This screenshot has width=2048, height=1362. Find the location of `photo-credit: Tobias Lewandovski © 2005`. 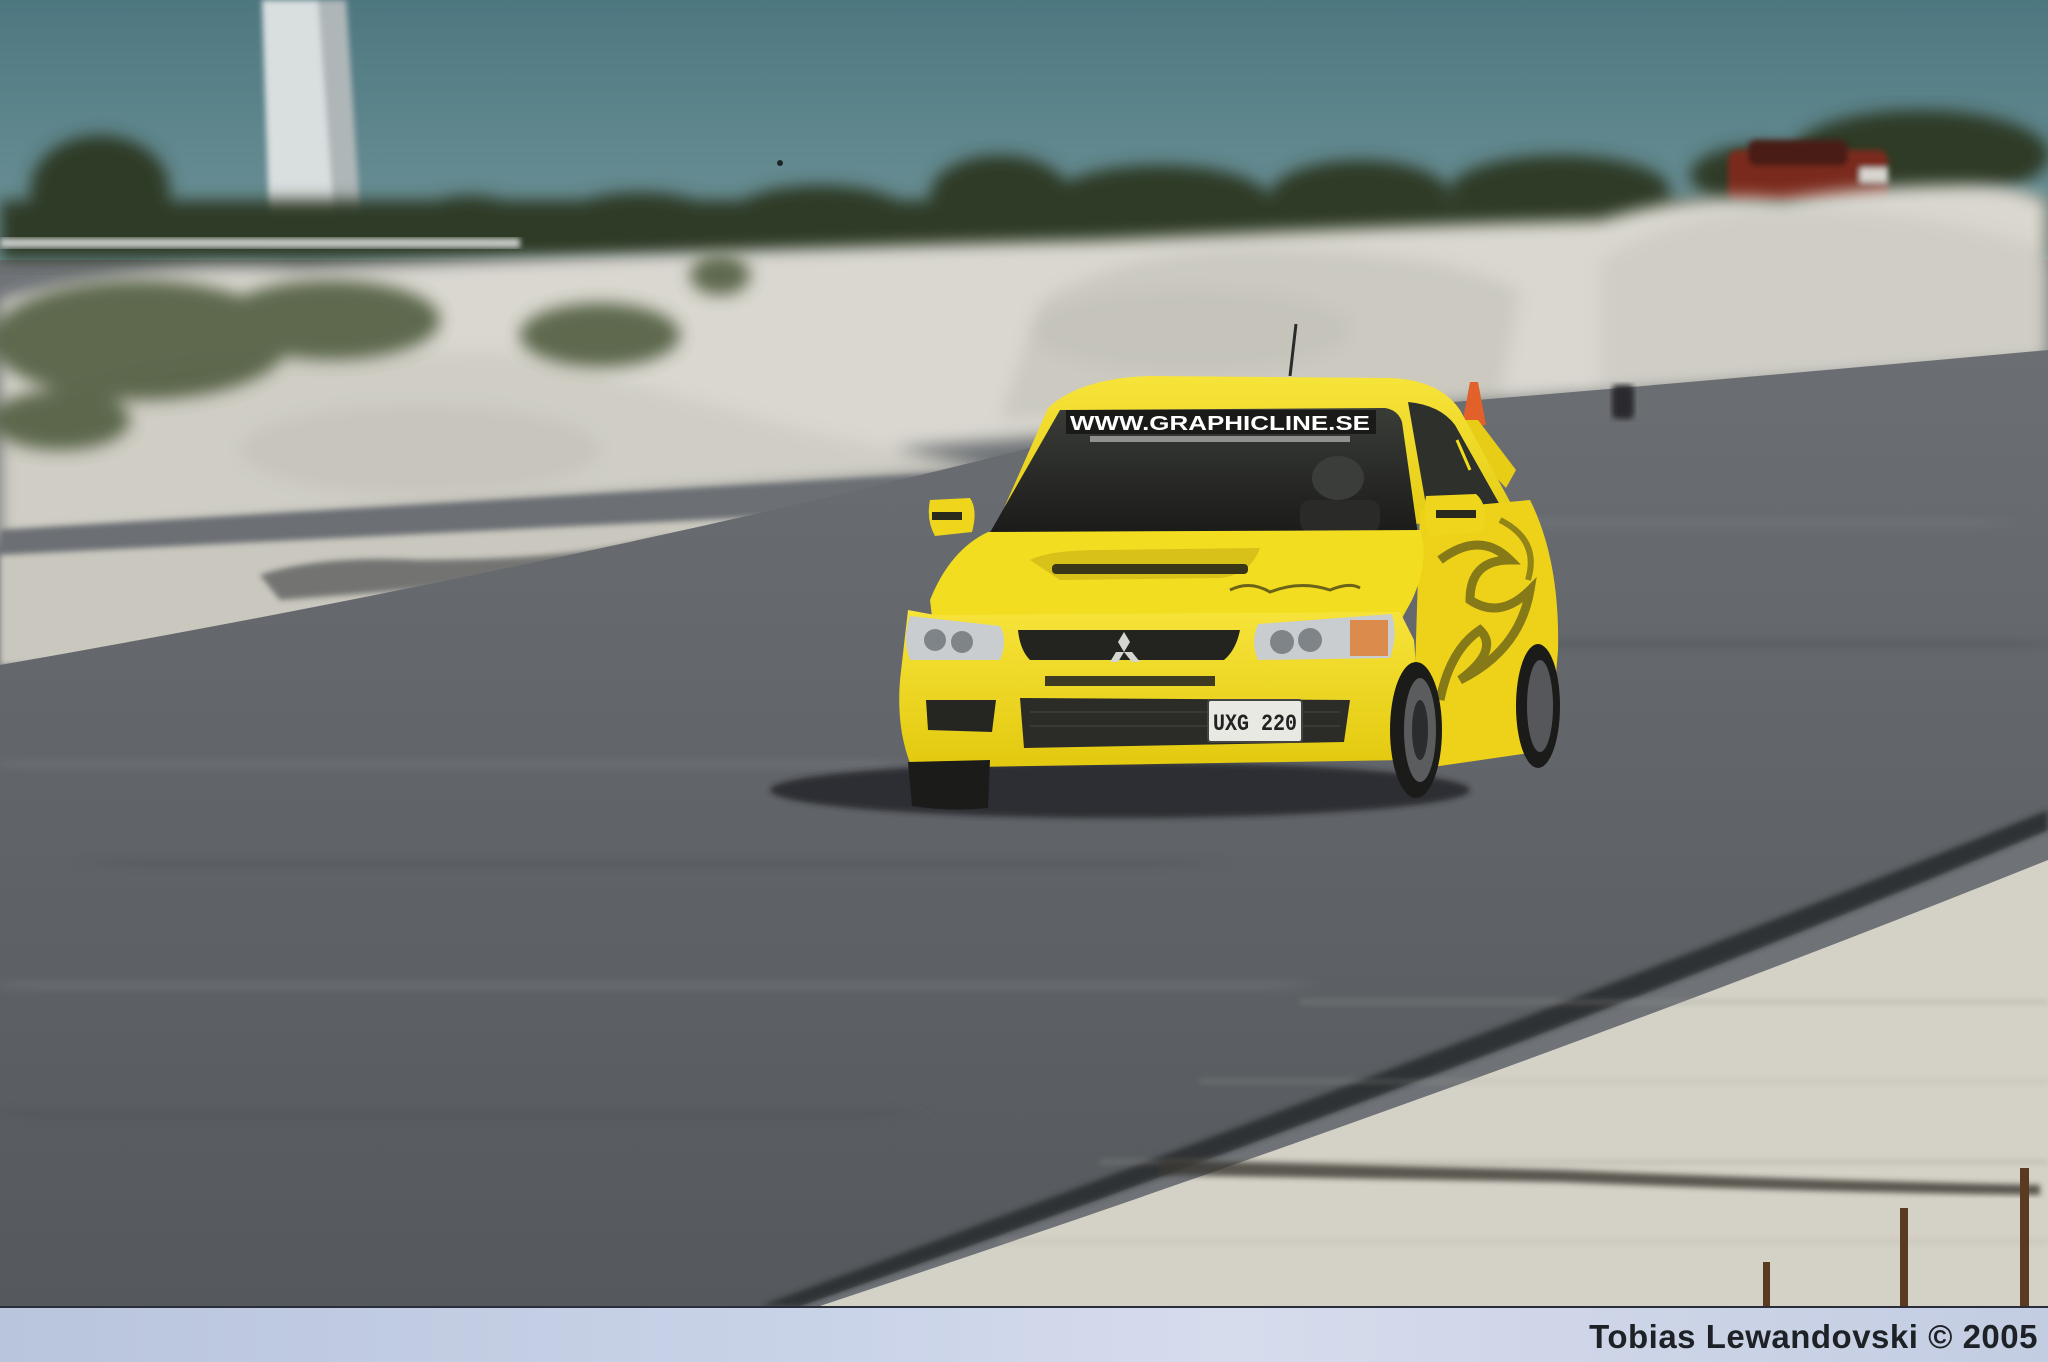

photo-credit: Tobias Lewandovski © 2005 is located at coordinates (1813, 1336).